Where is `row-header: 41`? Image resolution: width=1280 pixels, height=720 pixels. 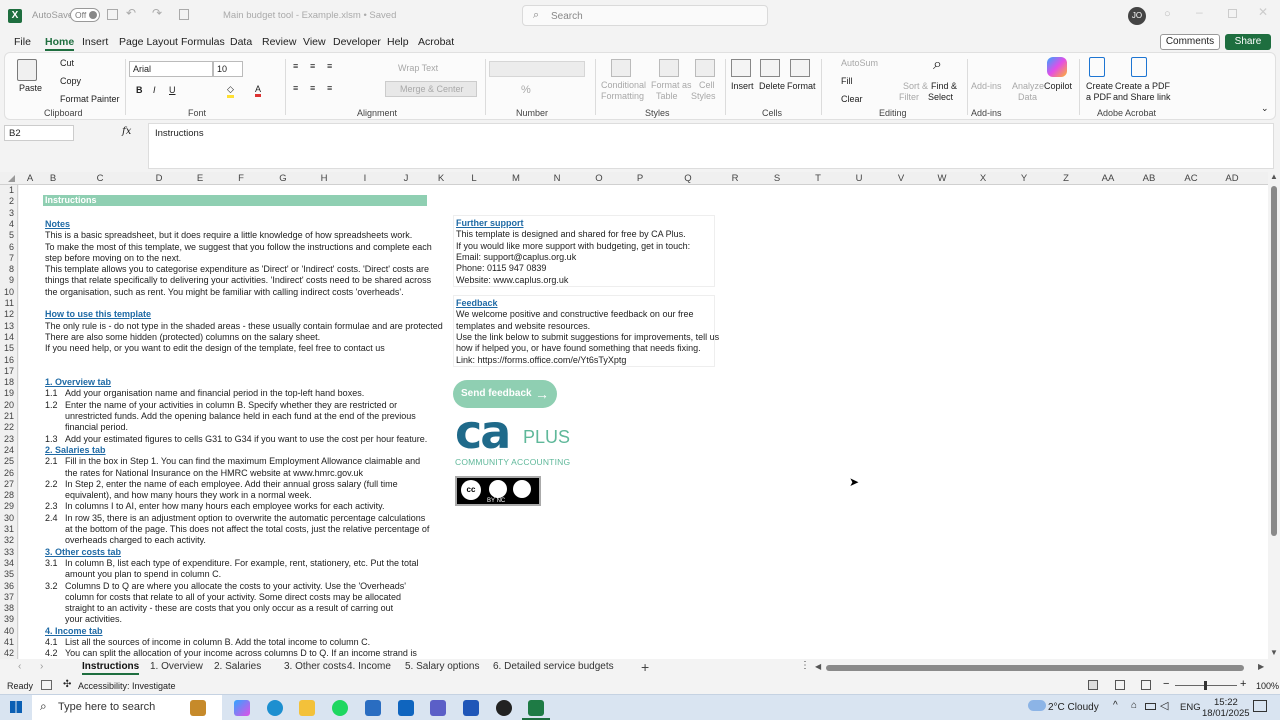
row-header: 41 is located at coordinates (9, 642).